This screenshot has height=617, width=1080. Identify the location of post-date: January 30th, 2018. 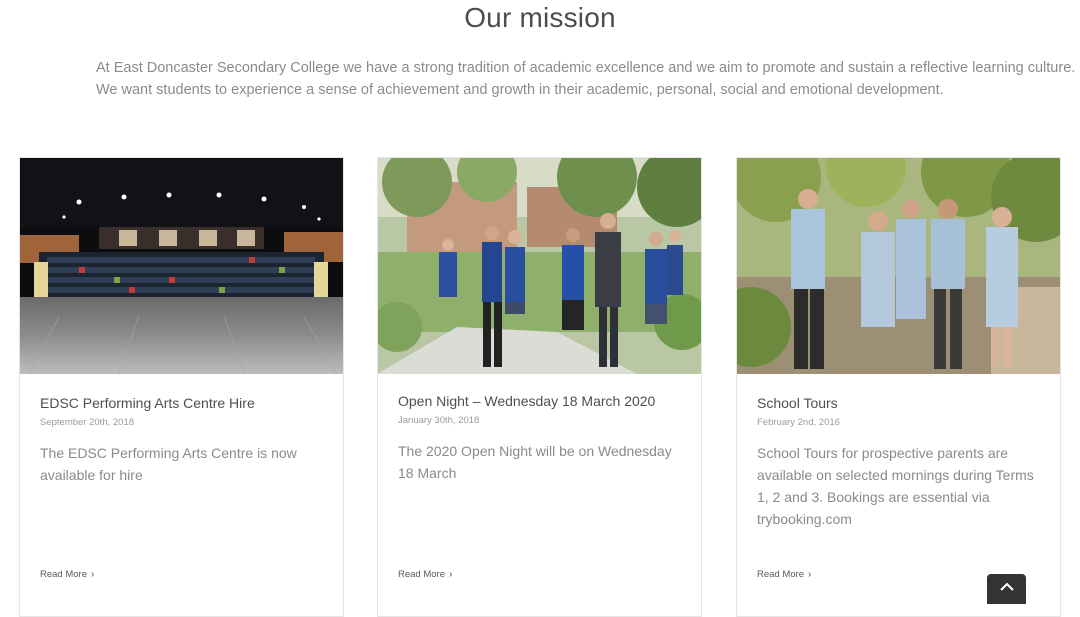
(439, 420).